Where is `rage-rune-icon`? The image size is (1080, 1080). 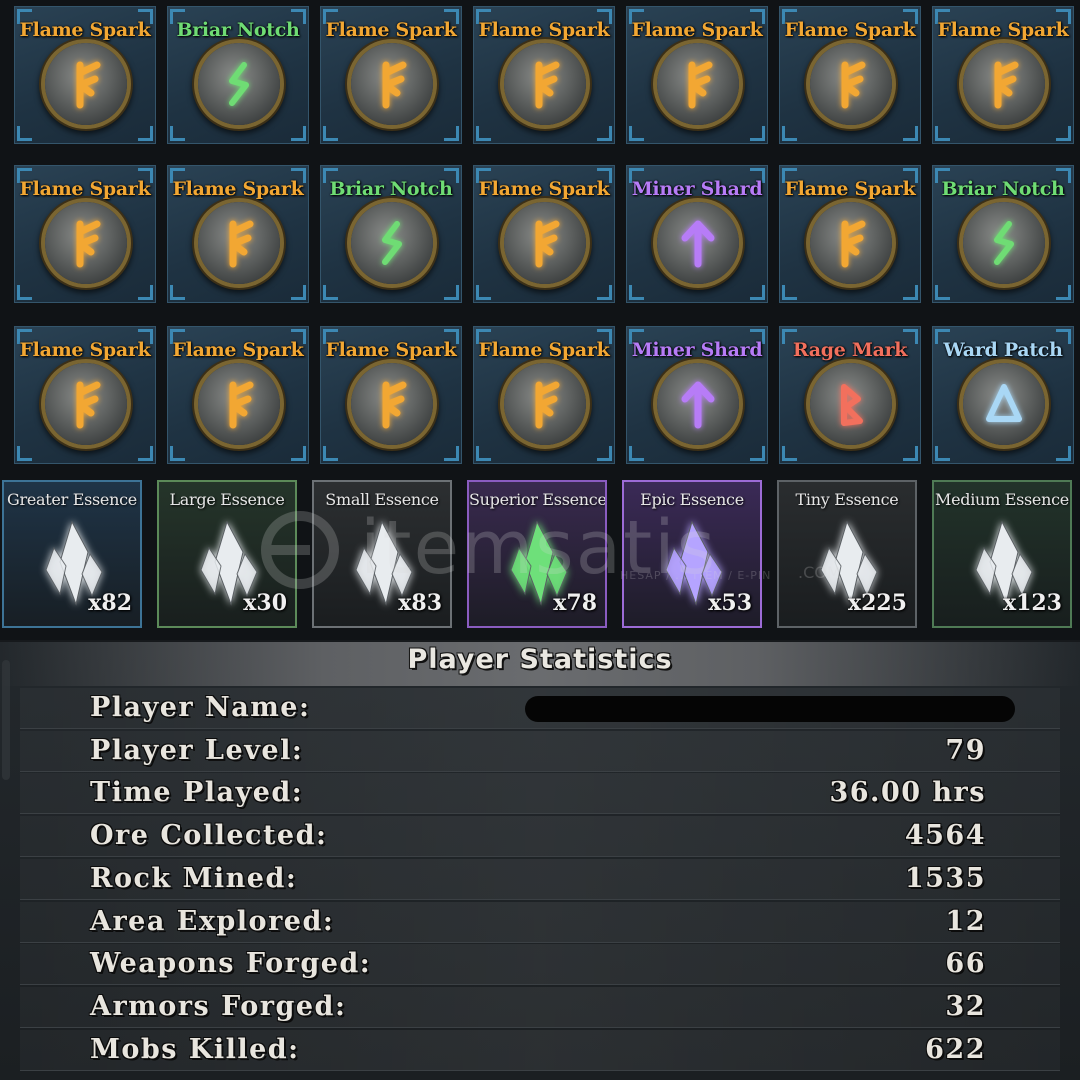 rage-rune-icon is located at coordinates (852, 405).